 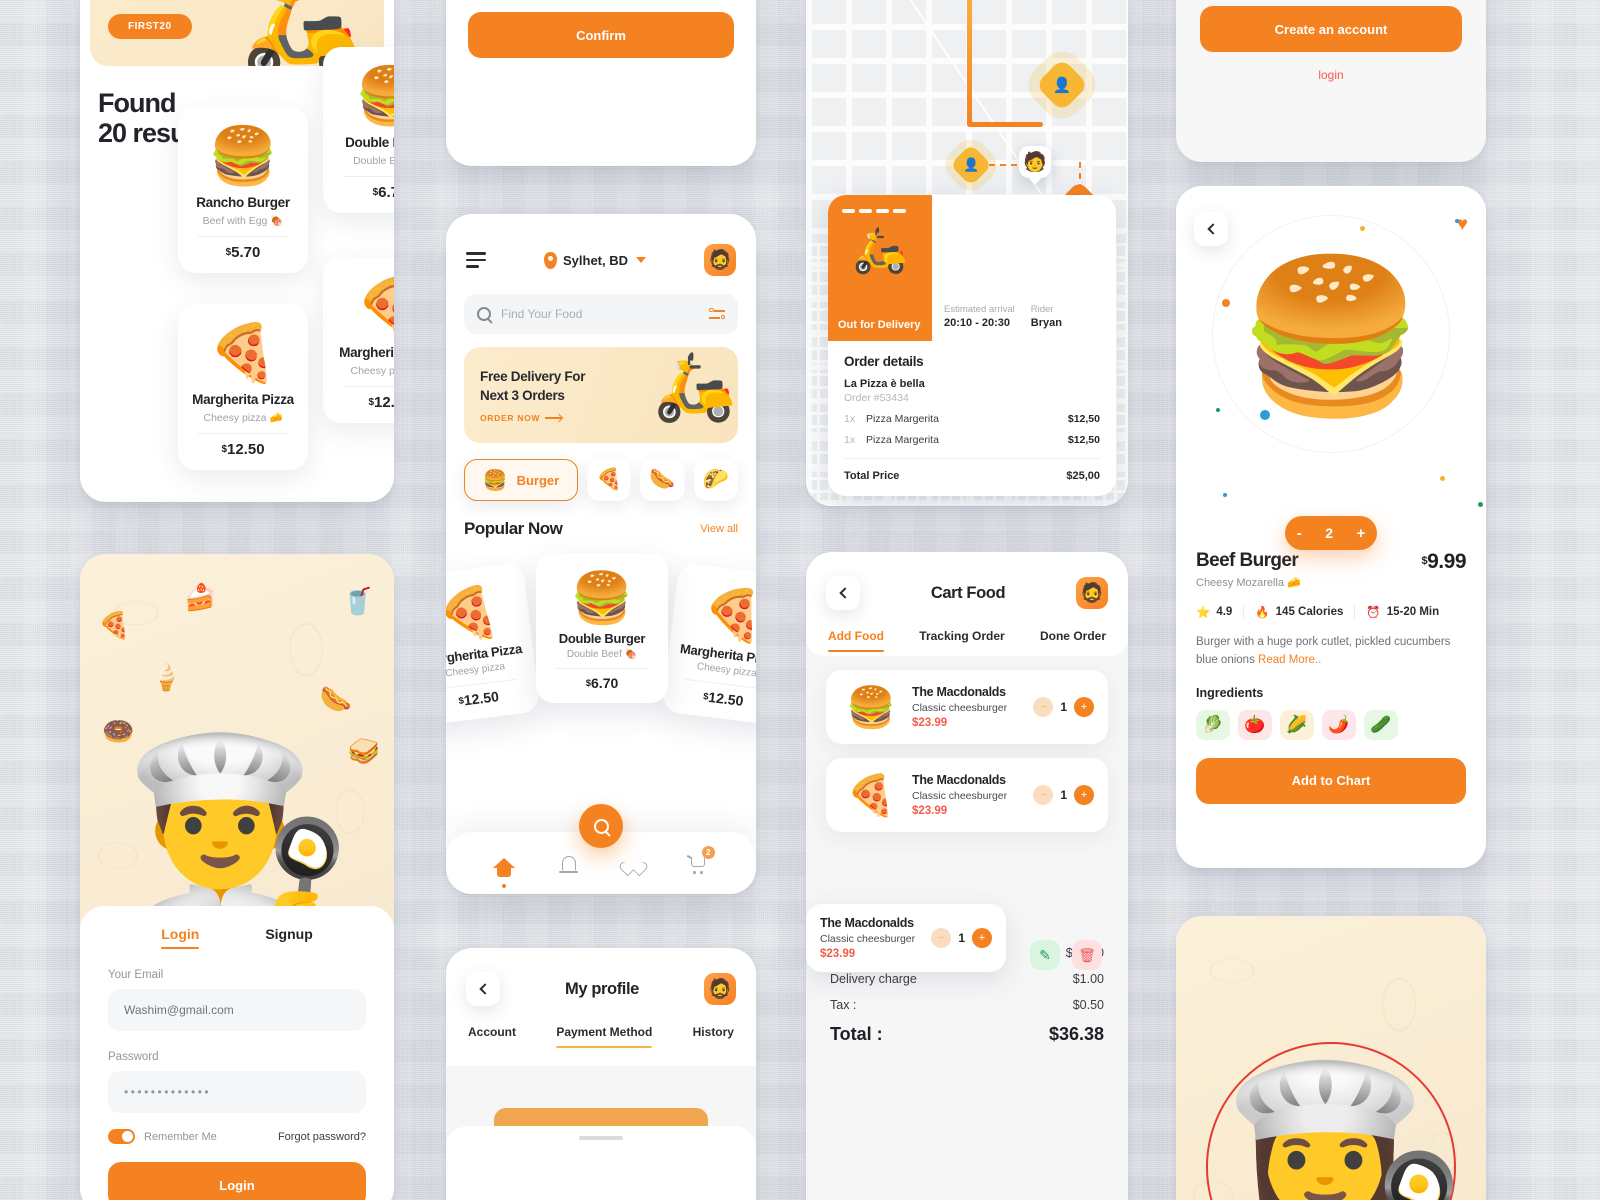 What do you see at coordinates (1299, 533) in the screenshot?
I see `decrease-button: -` at bounding box center [1299, 533].